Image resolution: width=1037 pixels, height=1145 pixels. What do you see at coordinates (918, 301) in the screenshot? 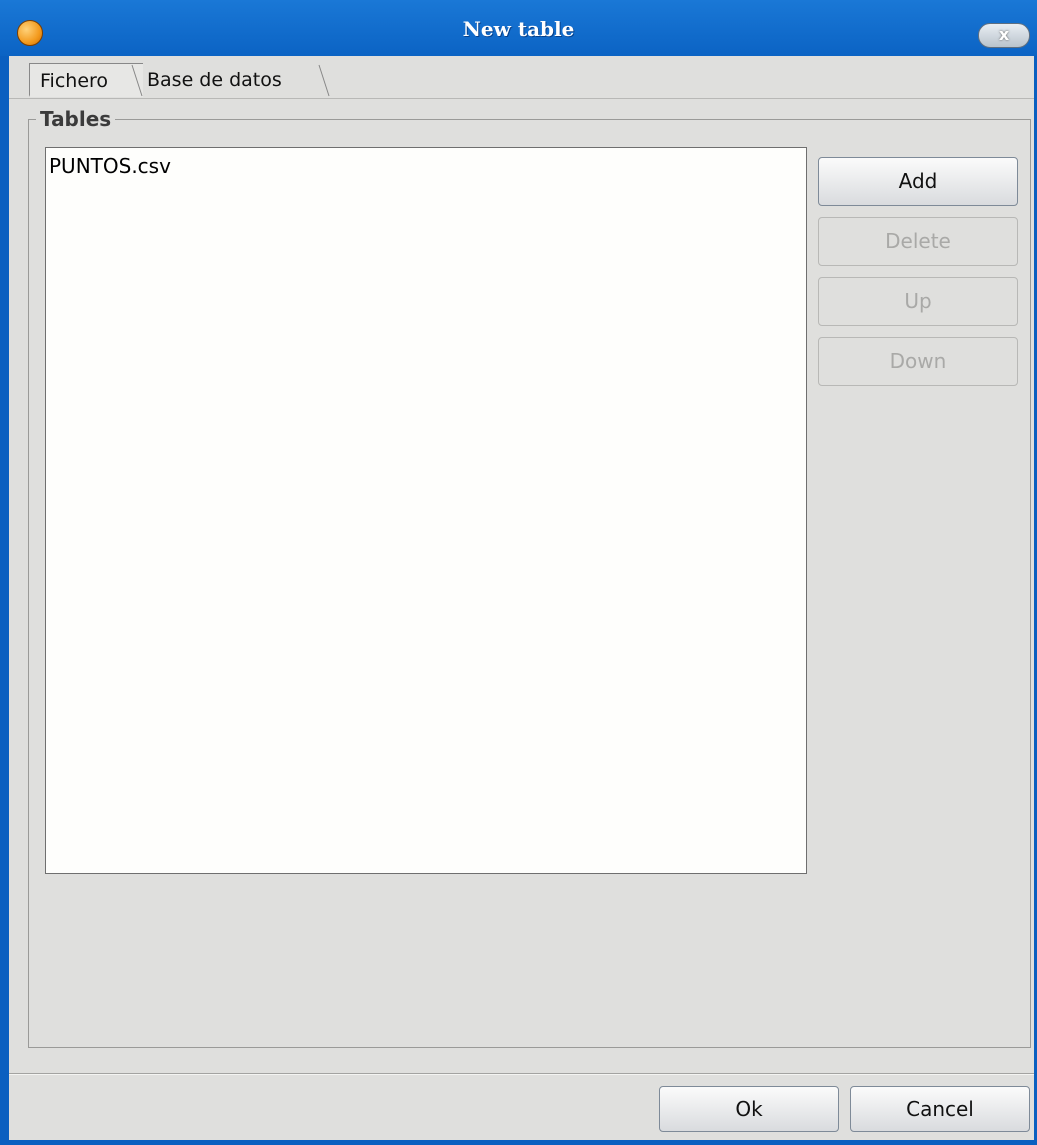
I see `up-button: Up` at bounding box center [918, 301].